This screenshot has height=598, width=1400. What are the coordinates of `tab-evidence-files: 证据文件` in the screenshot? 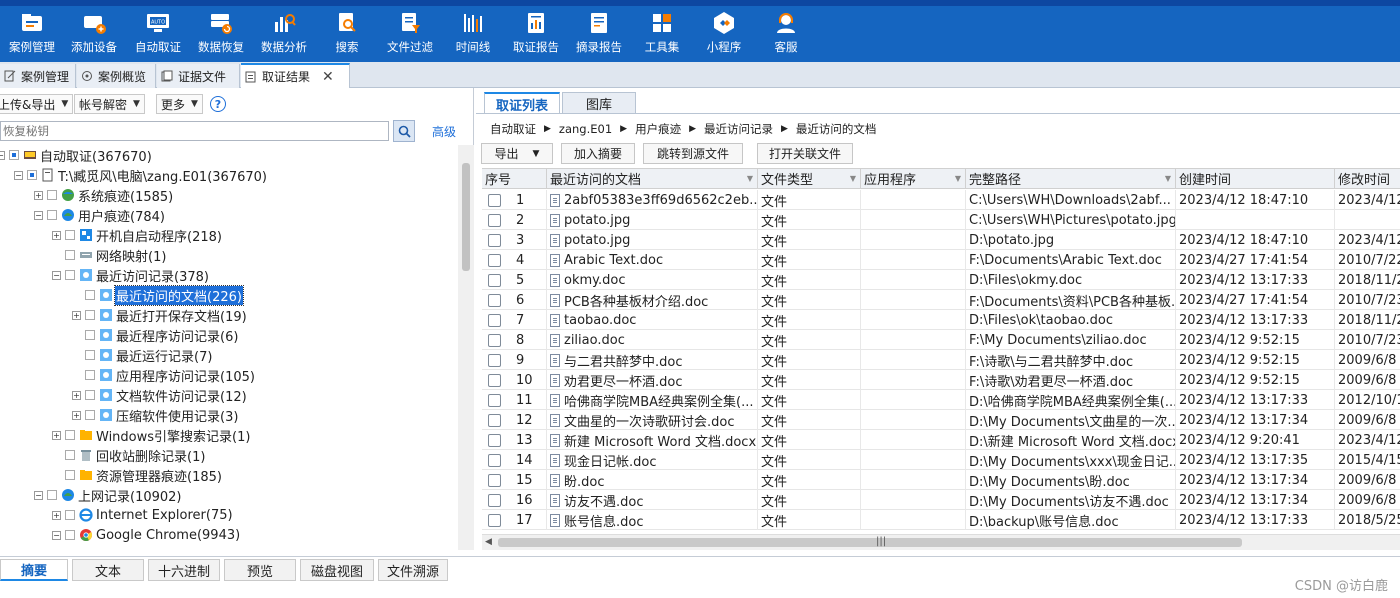 It's located at (198, 76).